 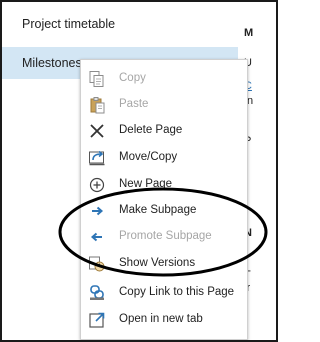 What do you see at coordinates (120, 24) in the screenshot?
I see `page-item-project-timetable: Project timetable` at bounding box center [120, 24].